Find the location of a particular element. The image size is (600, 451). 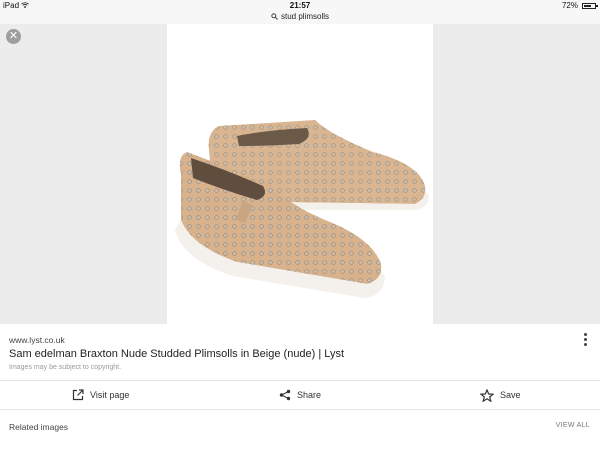

more-options-button is located at coordinates (586, 340).